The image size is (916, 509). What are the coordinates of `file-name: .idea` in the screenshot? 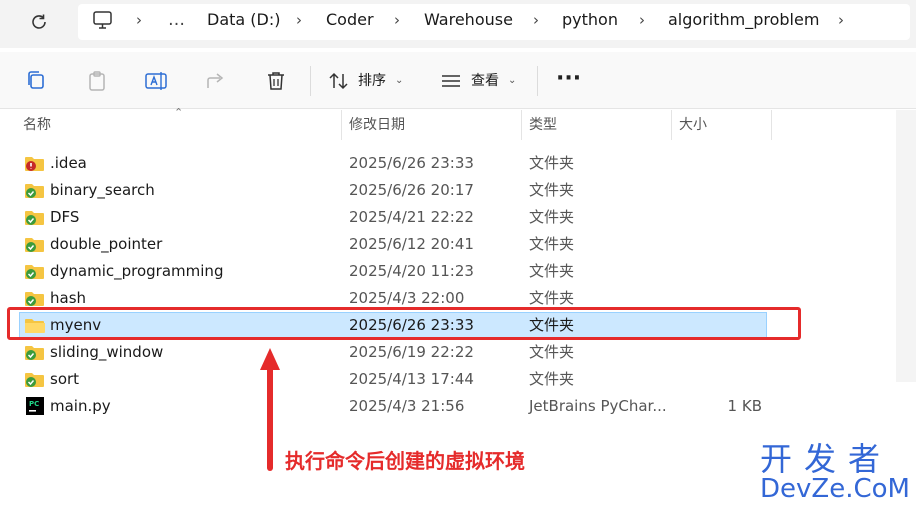 It's located at (68, 163).